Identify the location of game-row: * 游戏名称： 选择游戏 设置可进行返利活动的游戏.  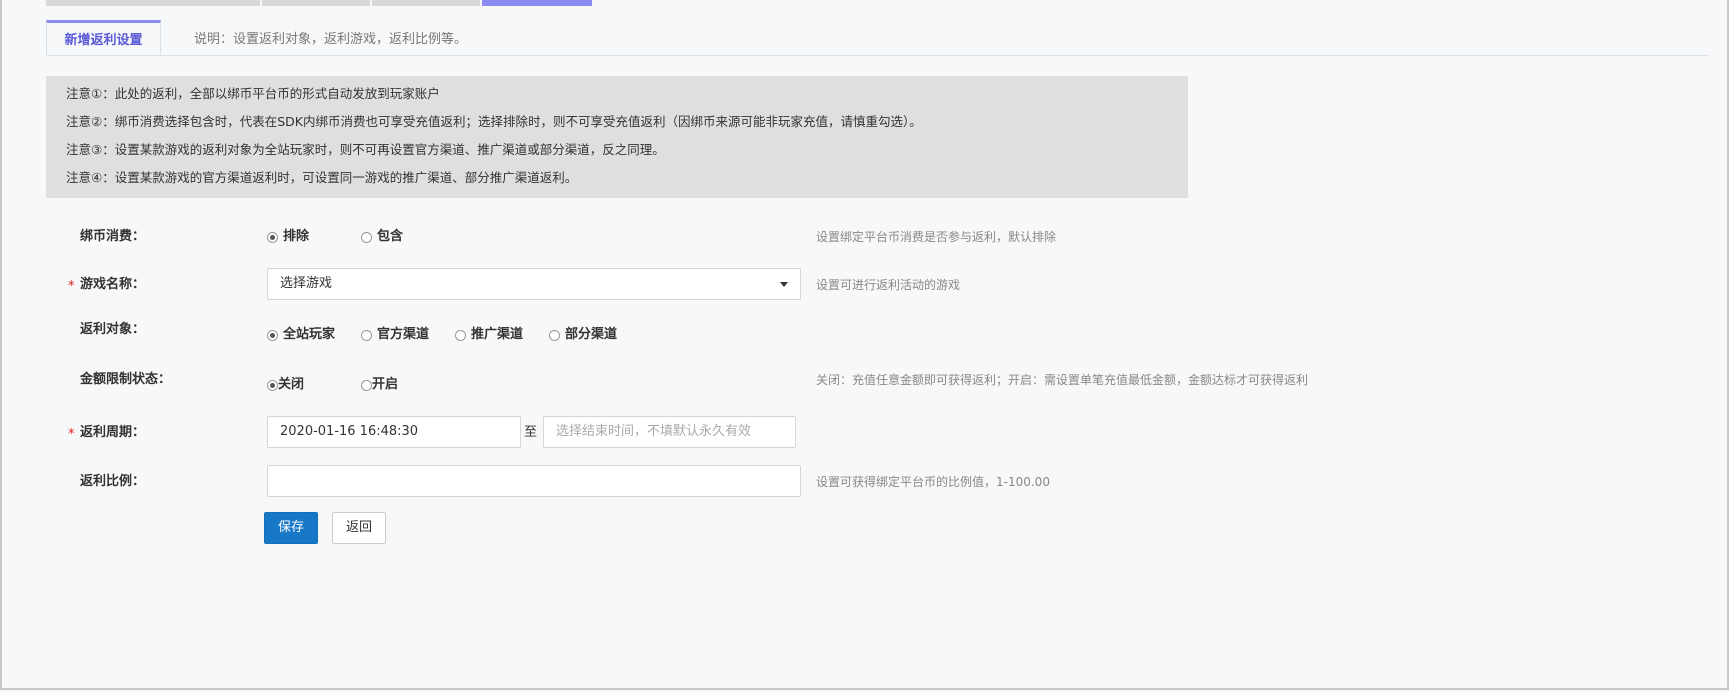
(865, 285).